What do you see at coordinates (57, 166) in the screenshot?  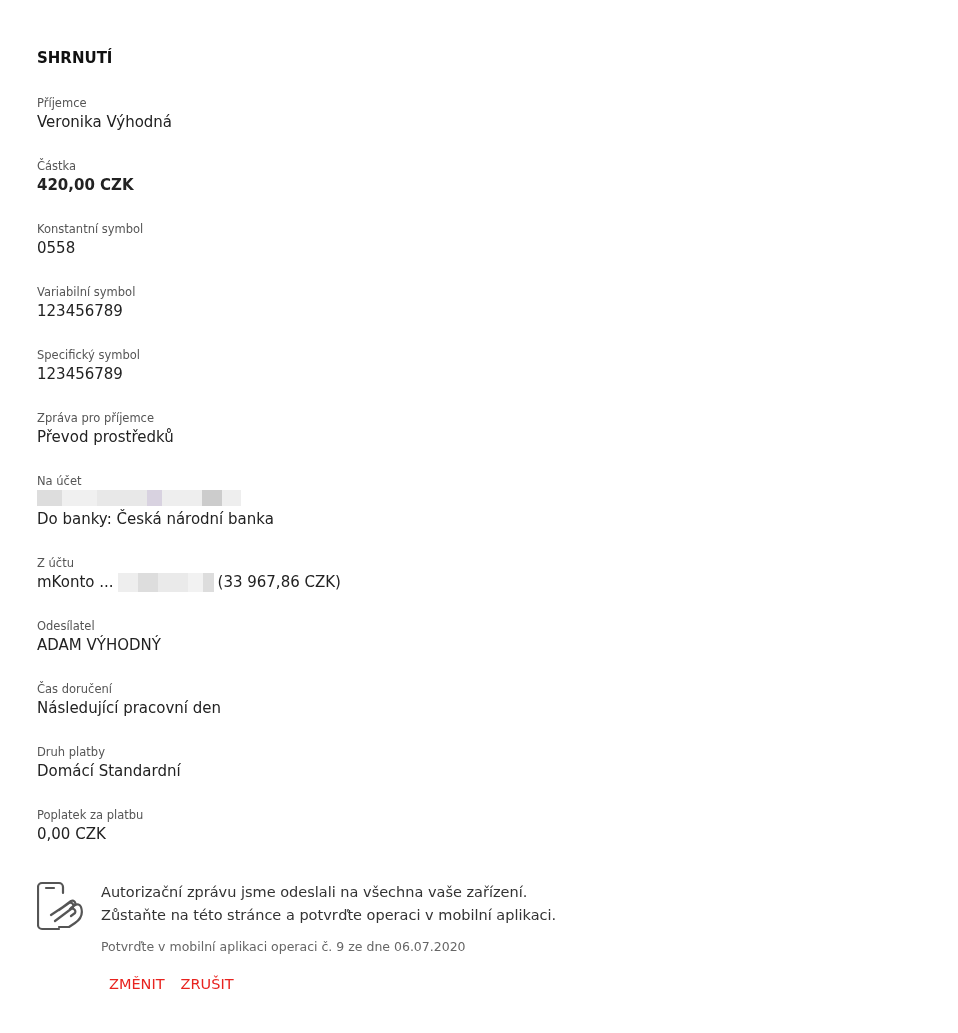 I see `field-label: Částka` at bounding box center [57, 166].